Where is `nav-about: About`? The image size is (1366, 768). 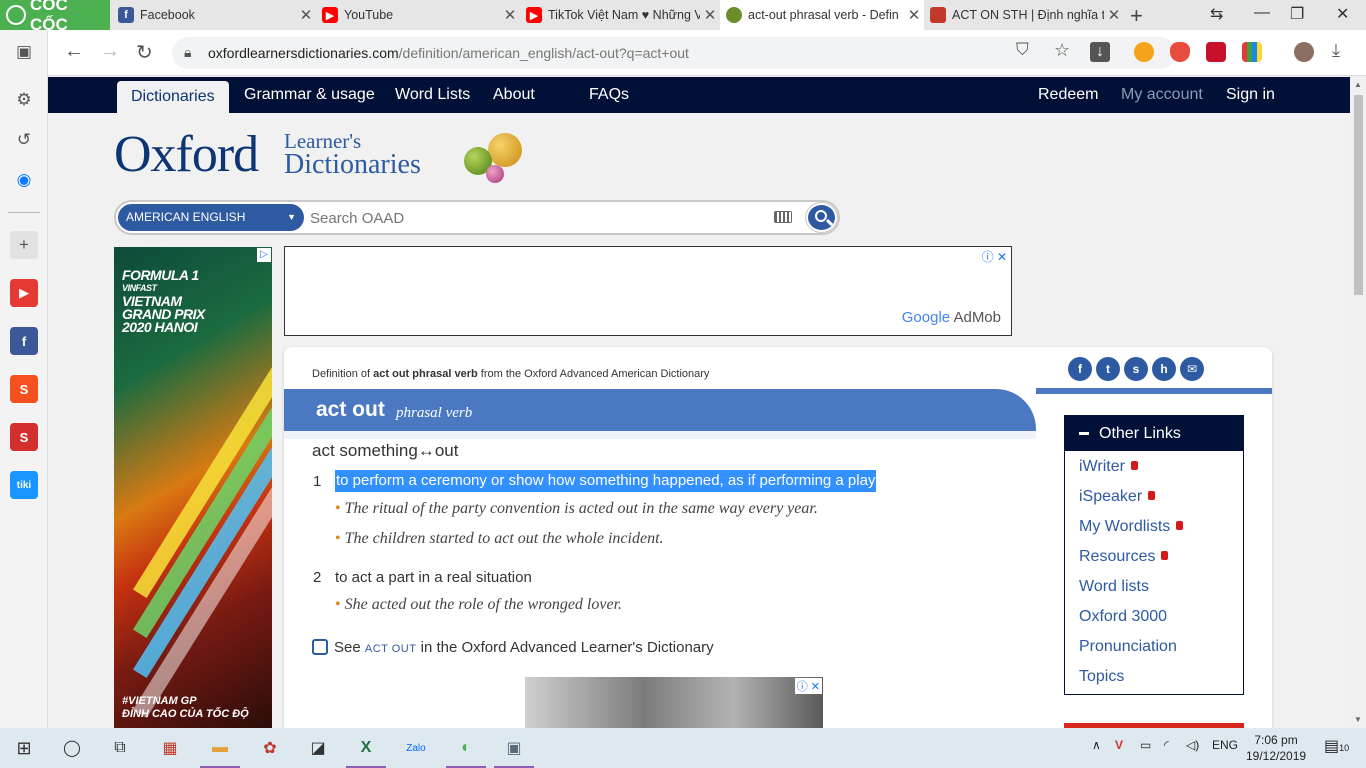 nav-about: About is located at coordinates (514, 95).